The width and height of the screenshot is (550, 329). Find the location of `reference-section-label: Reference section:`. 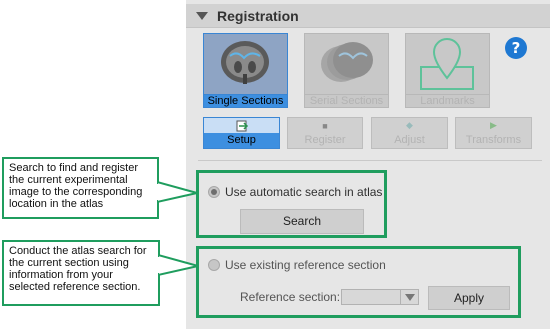

reference-section-label: Reference section: is located at coordinates (290, 297).